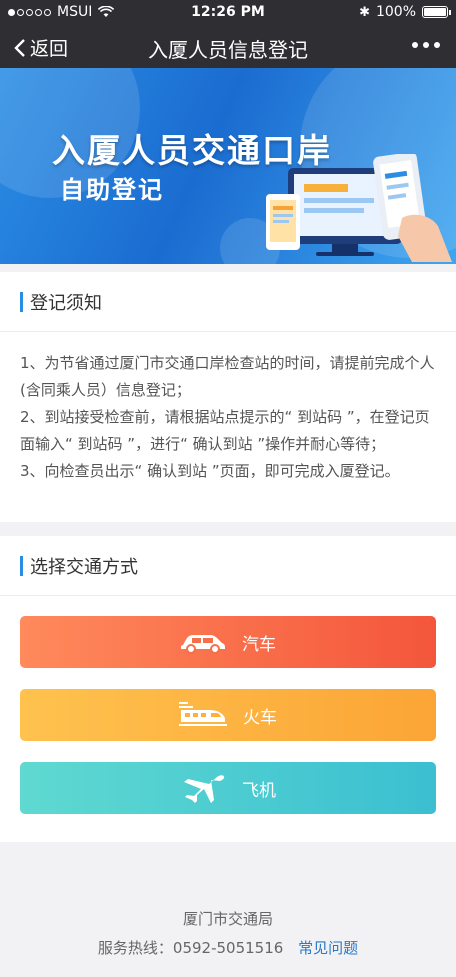  Describe the element at coordinates (260, 717) in the screenshot. I see `train-label: 火车` at that location.